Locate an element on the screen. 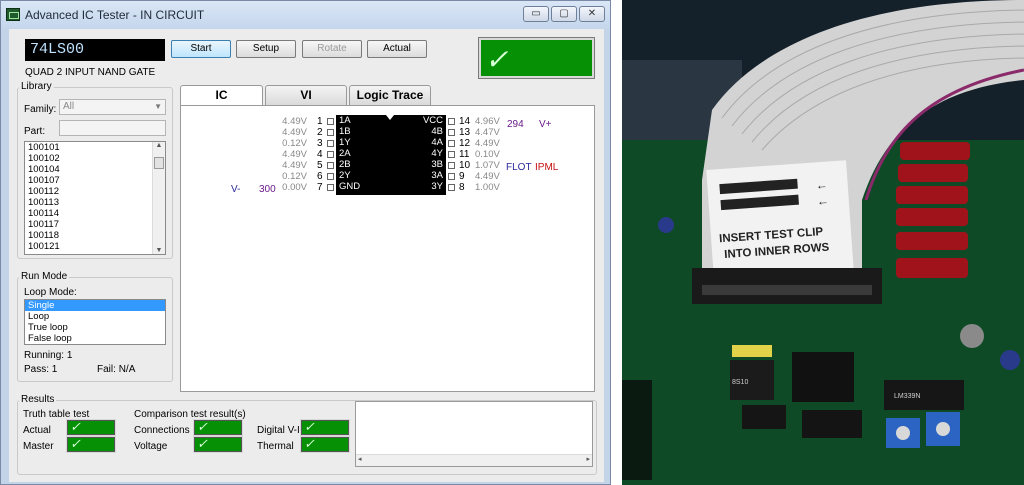 This screenshot has height=485, width=1024. scroll-up-icon: ▲ is located at coordinates (159, 145).